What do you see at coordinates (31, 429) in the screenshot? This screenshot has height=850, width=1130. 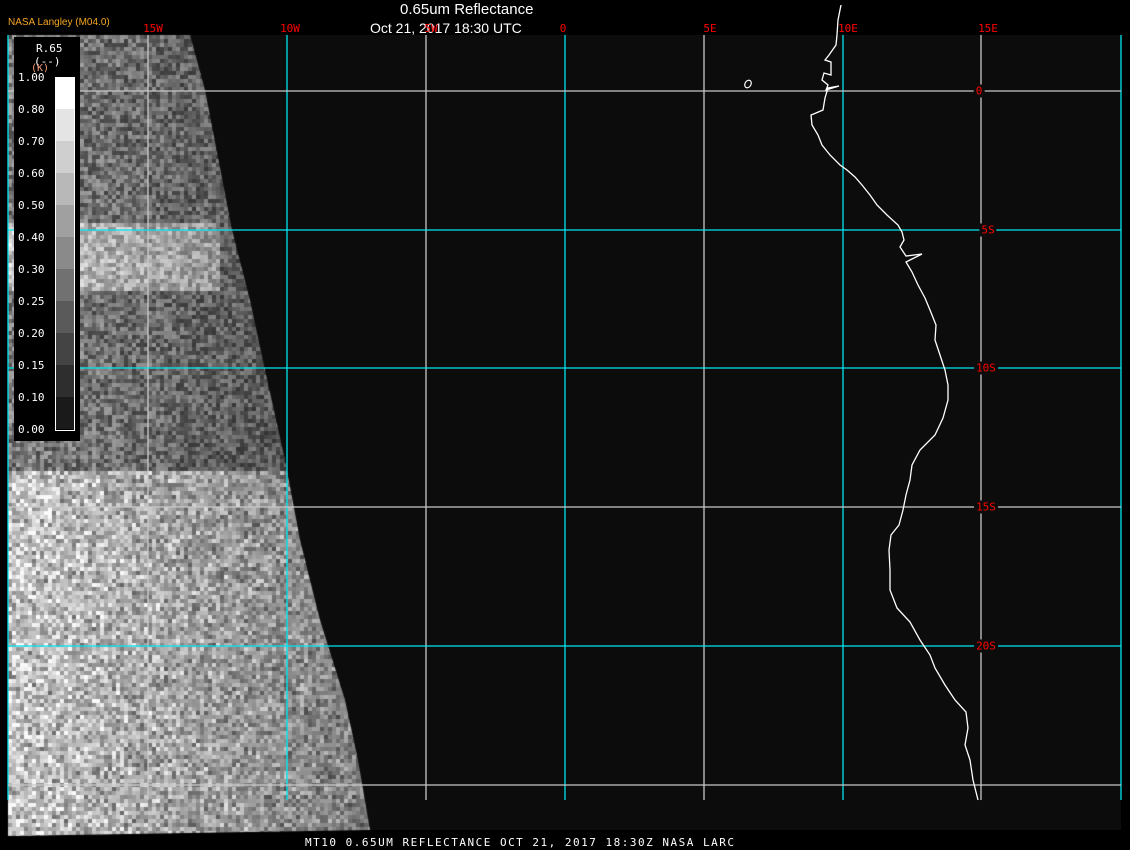 I see `colorbar-value: 0.00` at bounding box center [31, 429].